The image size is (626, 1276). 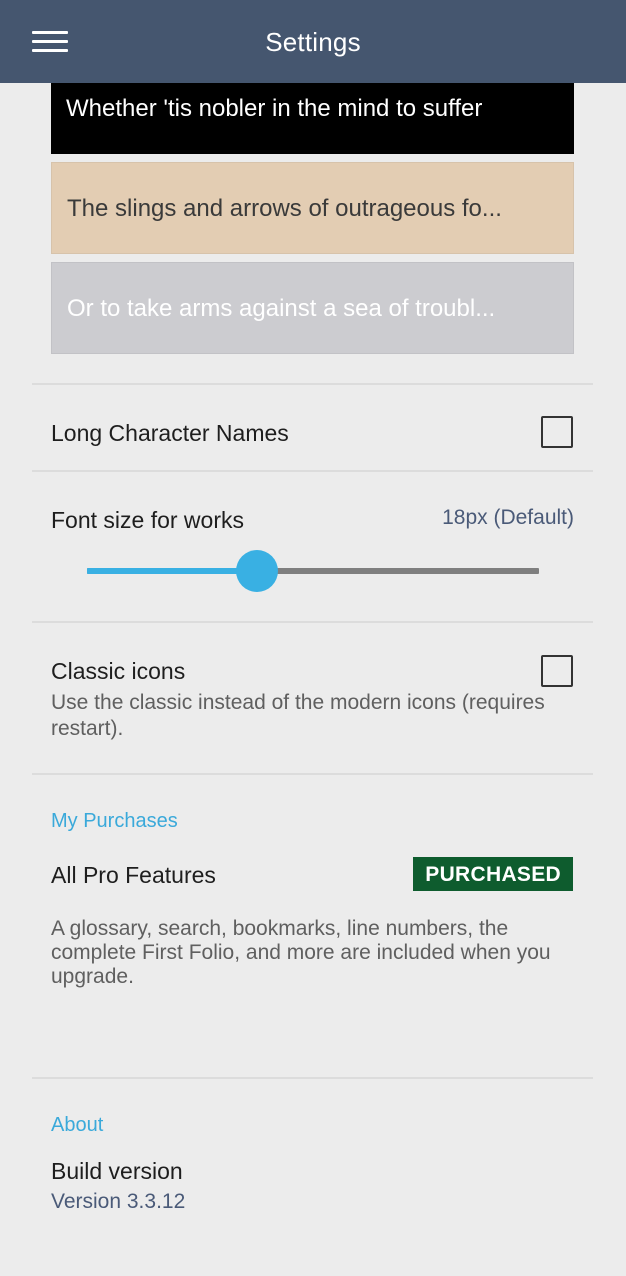 I want to click on my-purchases-header: My Purchases, so click(x=114, y=821).